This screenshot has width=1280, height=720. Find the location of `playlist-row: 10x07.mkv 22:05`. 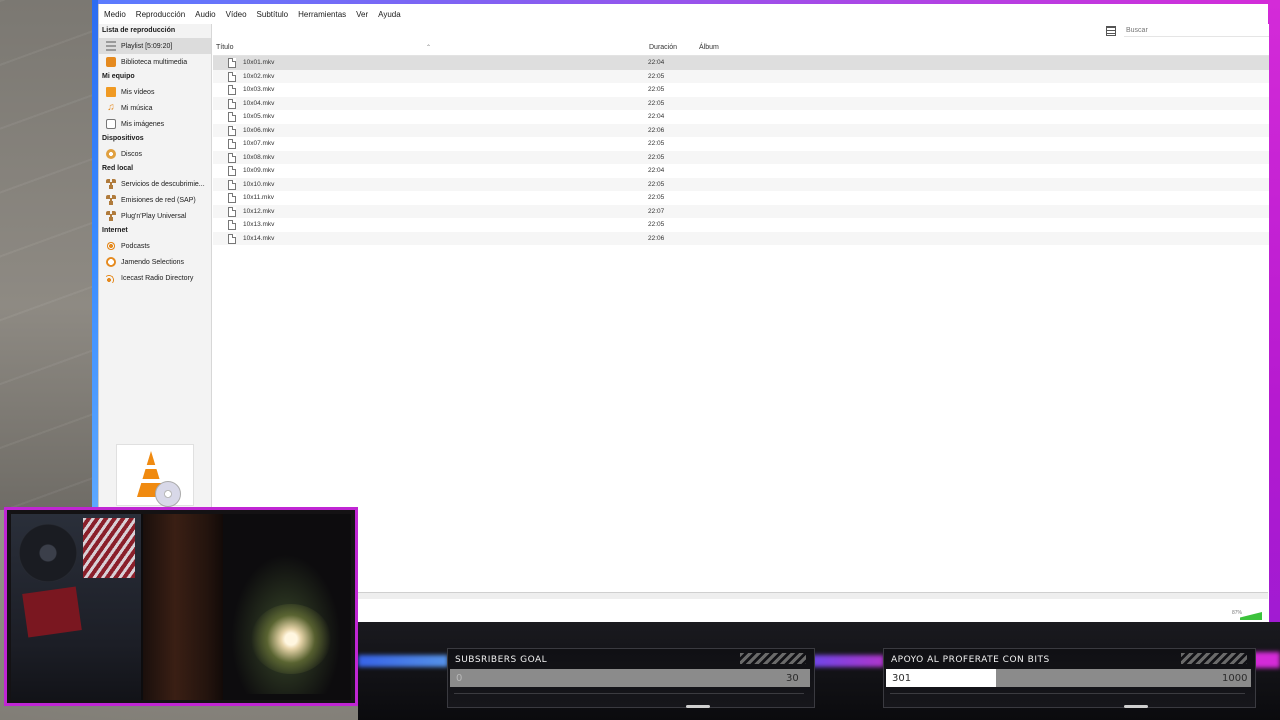

playlist-row: 10x07.mkv 22:05 is located at coordinates (741, 144).